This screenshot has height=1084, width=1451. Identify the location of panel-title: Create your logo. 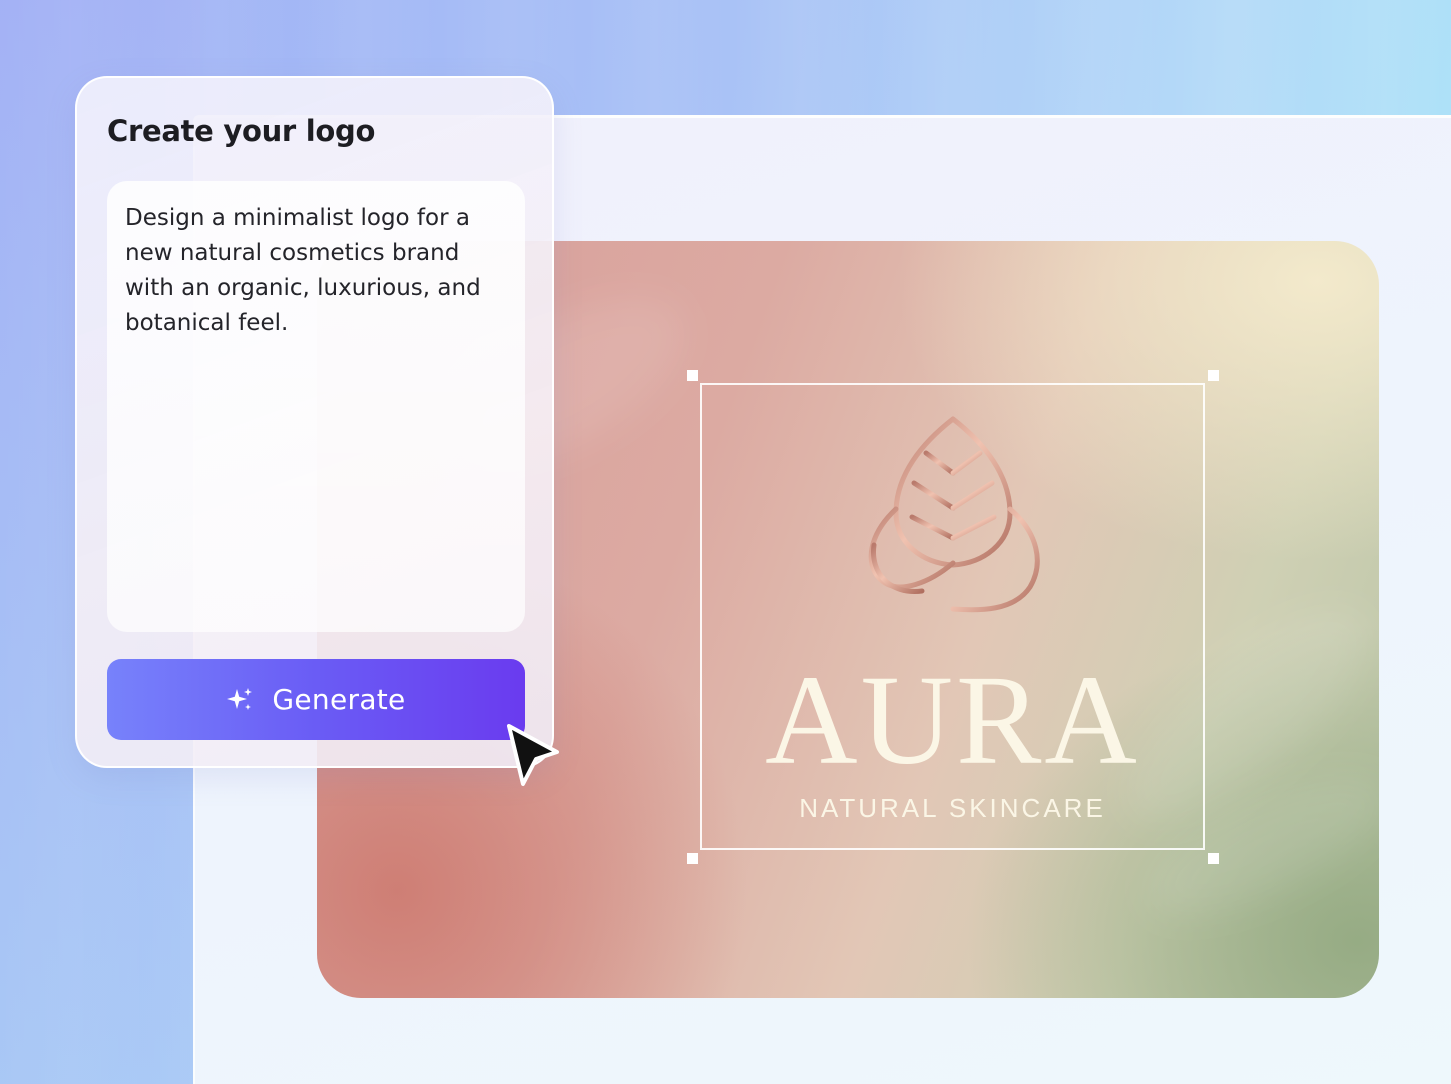
(241, 131).